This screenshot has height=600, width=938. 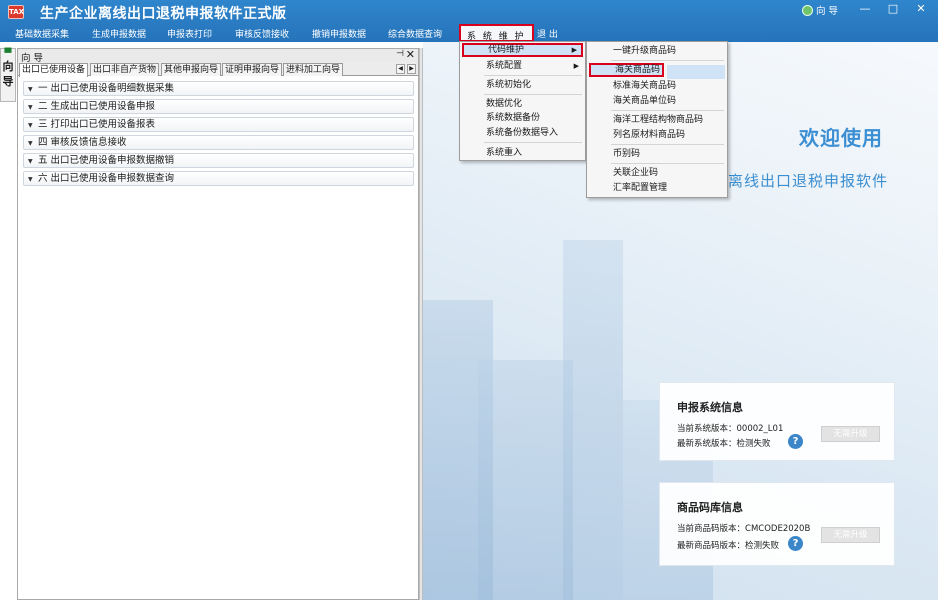 I want to click on welcome-heading: 欢迎使用, so click(x=841, y=138).